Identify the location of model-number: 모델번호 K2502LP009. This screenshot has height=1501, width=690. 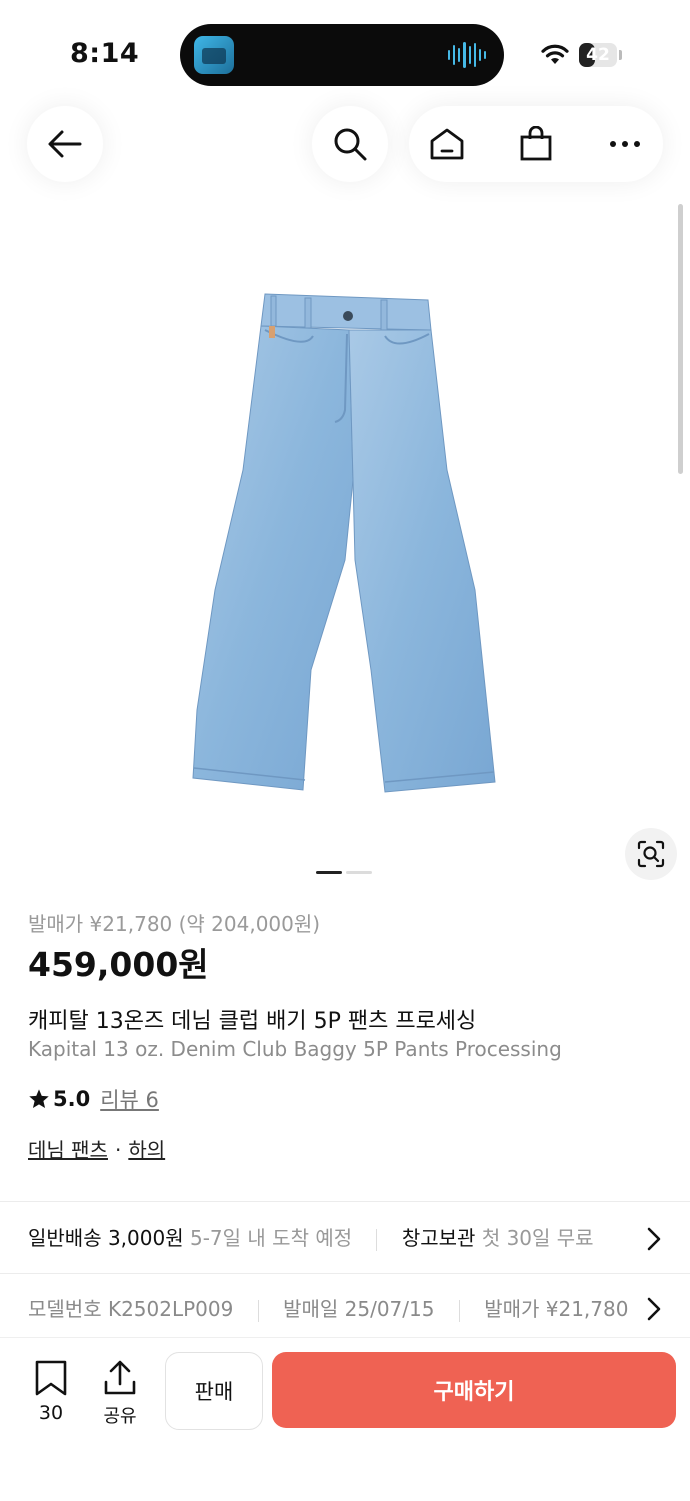
(131, 1309).